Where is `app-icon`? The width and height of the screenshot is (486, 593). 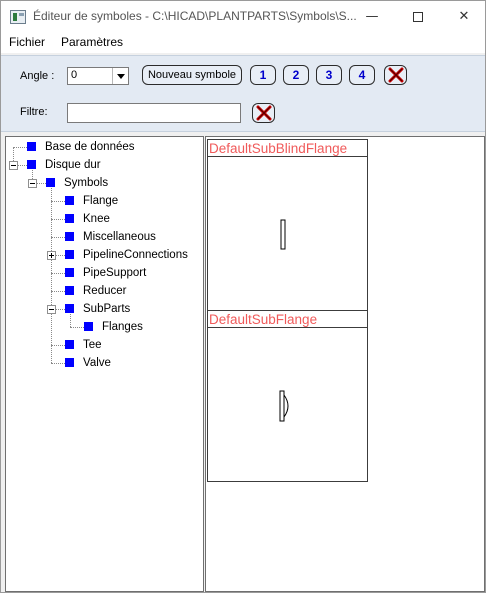 app-icon is located at coordinates (18, 17).